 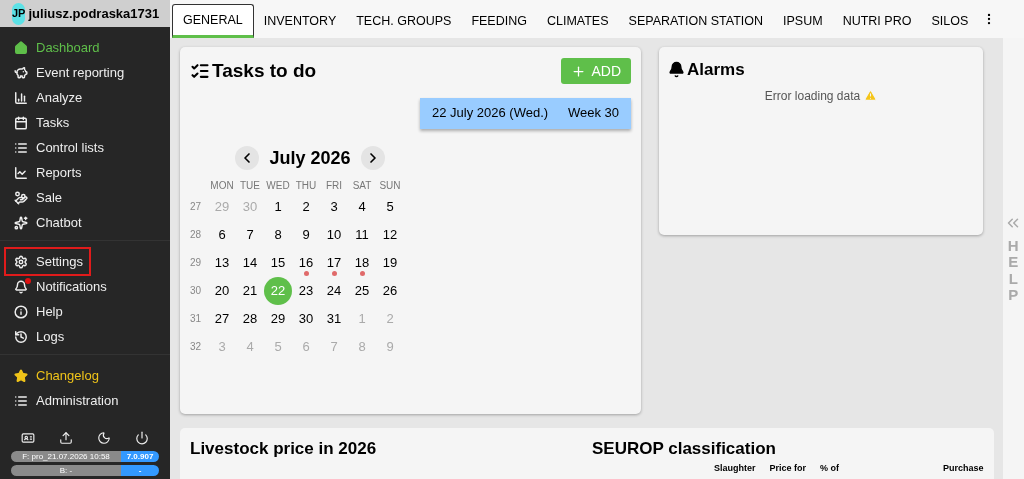 I want to click on card-title: Tasks to do, so click(x=264, y=71).